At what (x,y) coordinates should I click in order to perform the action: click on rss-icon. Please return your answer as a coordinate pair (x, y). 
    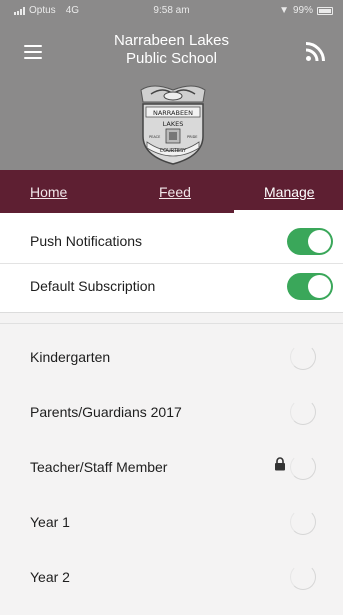
    Looking at the image, I should click on (315, 52).